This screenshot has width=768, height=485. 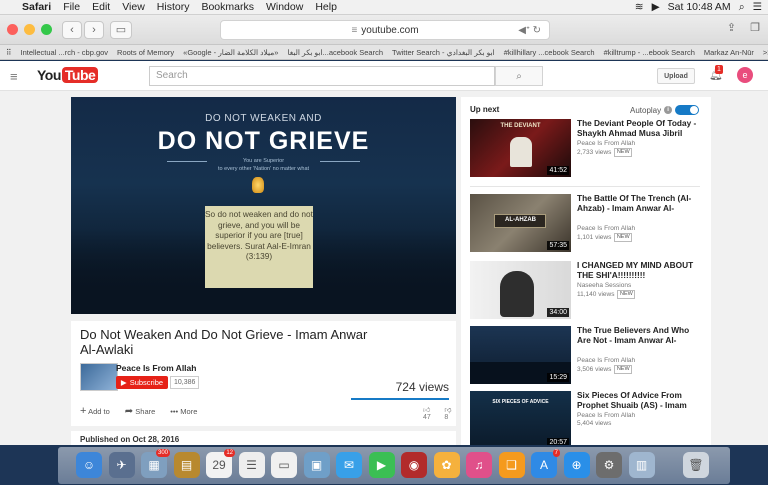 What do you see at coordinates (71, 7) in the screenshot?
I see `menu-file: File` at bounding box center [71, 7].